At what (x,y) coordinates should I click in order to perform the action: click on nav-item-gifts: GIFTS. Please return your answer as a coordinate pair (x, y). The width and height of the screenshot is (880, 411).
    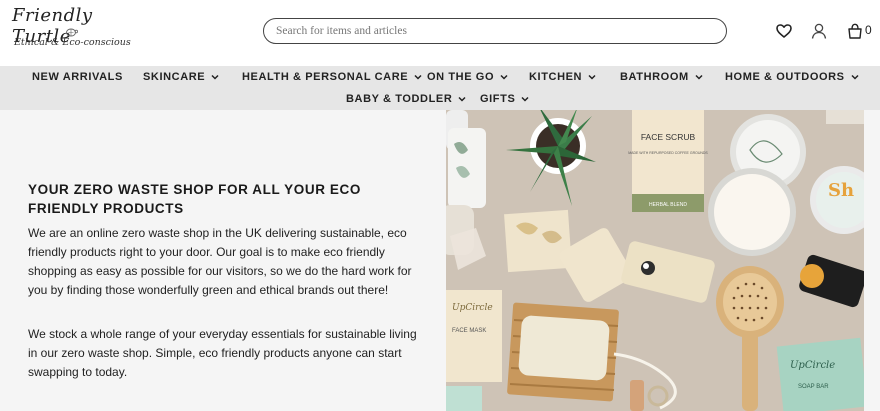
    Looking at the image, I should click on (504, 99).